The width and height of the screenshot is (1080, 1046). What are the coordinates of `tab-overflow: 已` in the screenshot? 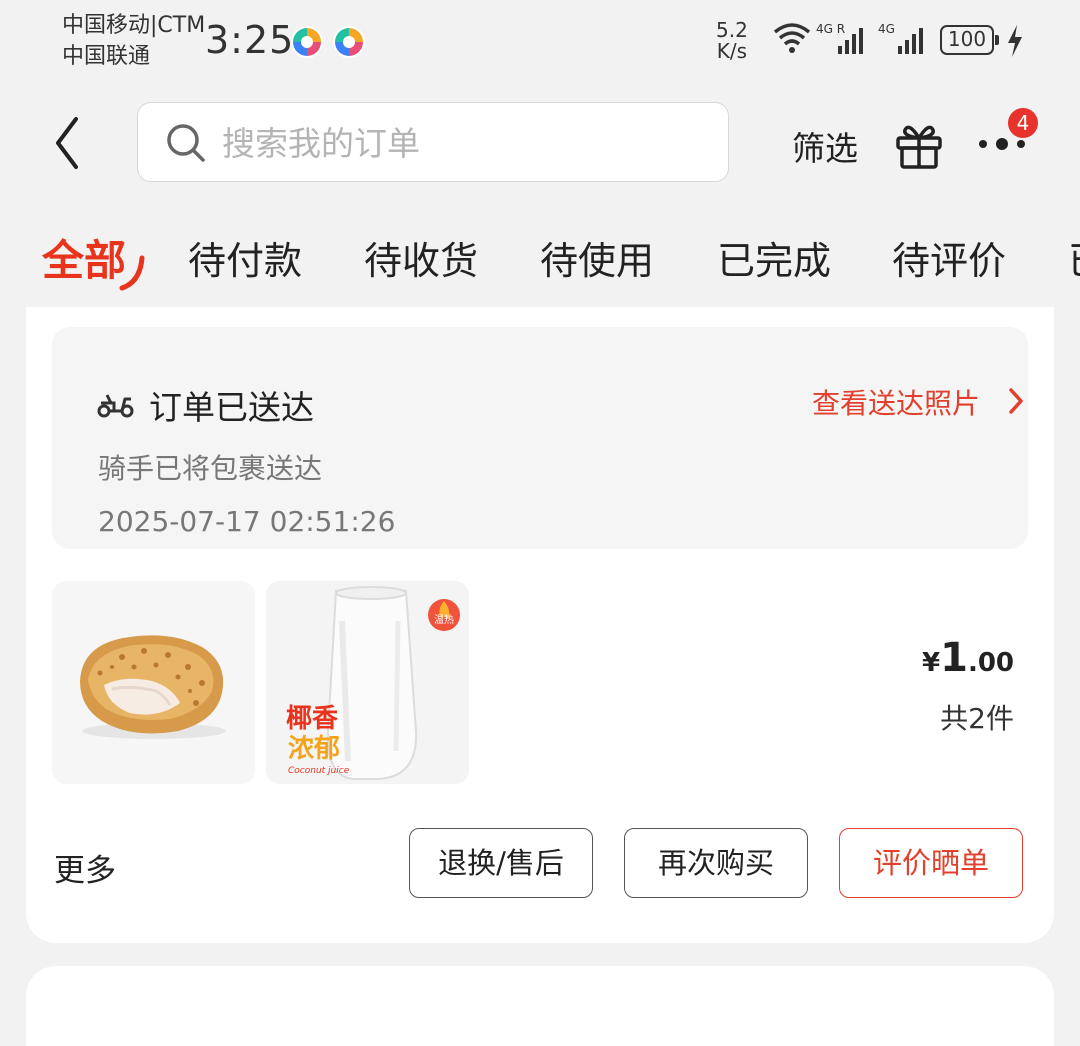 It's located at (1074, 257).